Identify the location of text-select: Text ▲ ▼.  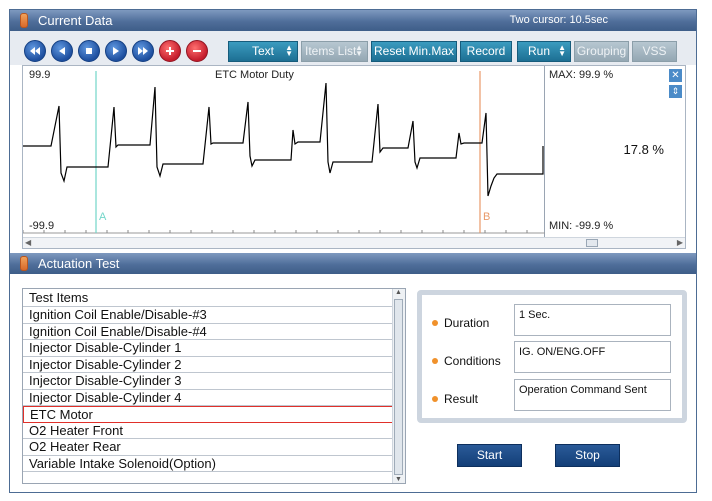
(263, 51).